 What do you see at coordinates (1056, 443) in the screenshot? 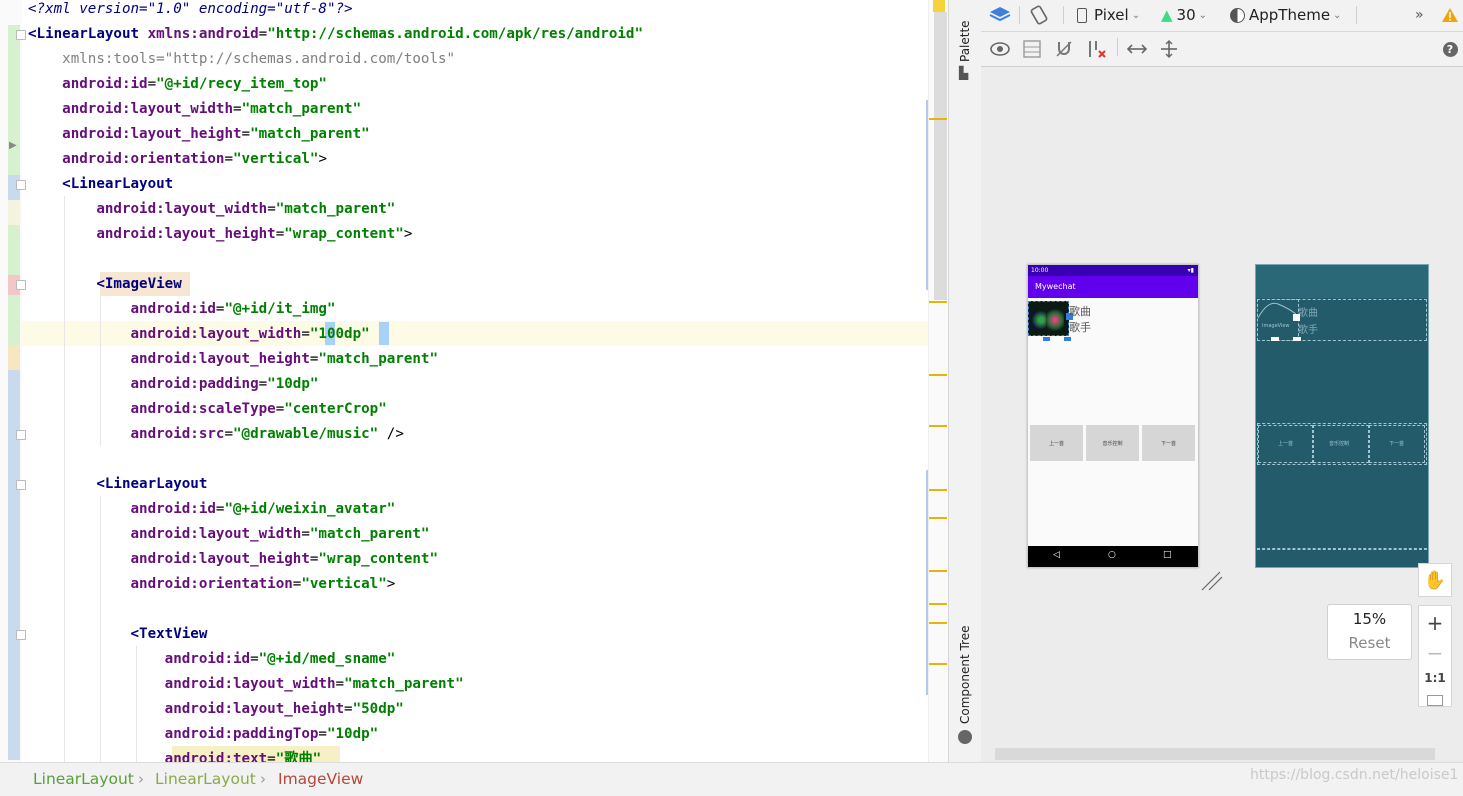
I see `prev-button: 上一首` at bounding box center [1056, 443].